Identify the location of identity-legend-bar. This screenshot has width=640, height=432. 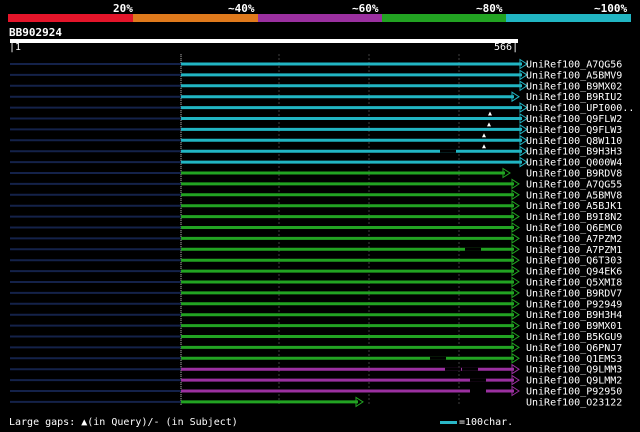
(319, 18).